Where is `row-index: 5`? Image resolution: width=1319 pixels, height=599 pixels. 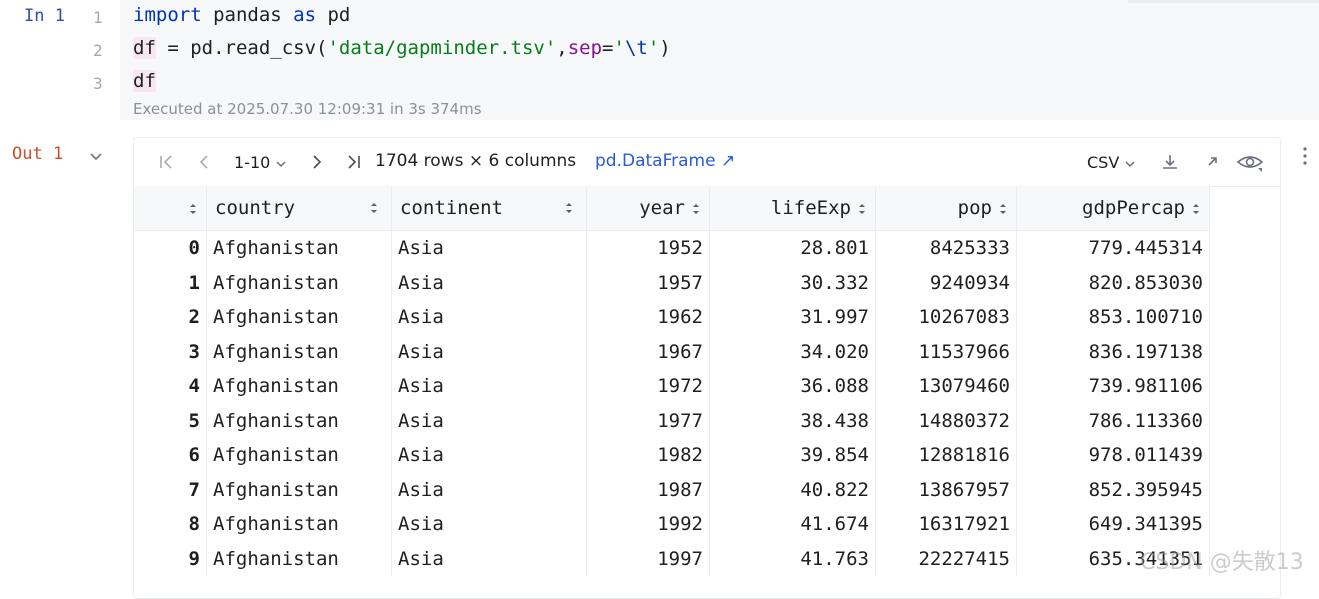 row-index: 5 is located at coordinates (170, 420).